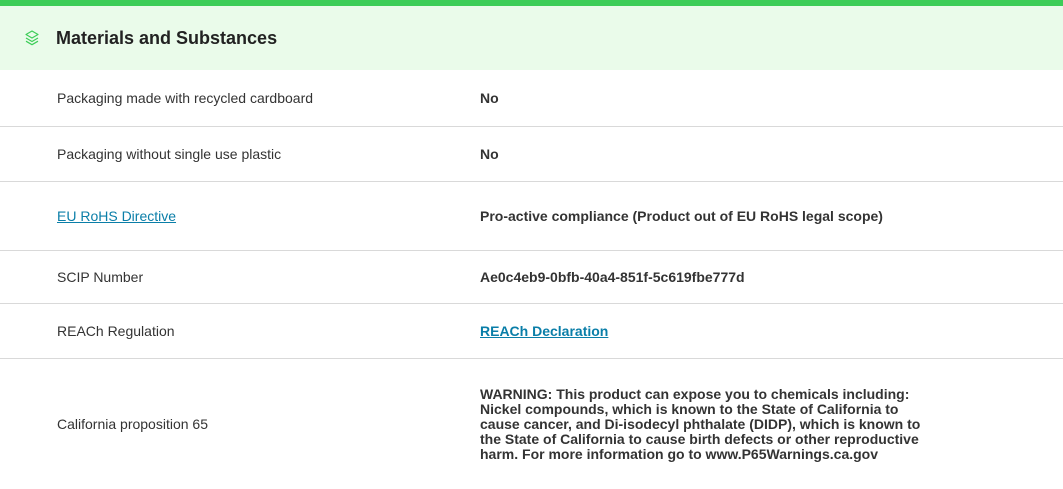 This screenshot has height=489, width=1063. I want to click on row-value: Ae0c4eb9-0bfb-40a4-851f-5c619fbe777d, so click(612, 276).